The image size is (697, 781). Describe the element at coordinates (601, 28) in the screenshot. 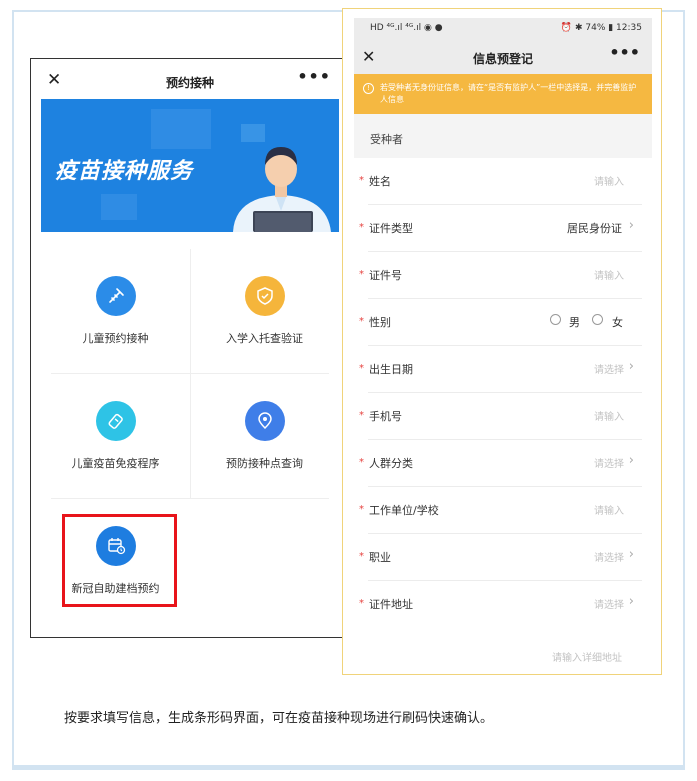

I see `status-time: ⏰ ✱ 74% ▮ 12:35` at that location.